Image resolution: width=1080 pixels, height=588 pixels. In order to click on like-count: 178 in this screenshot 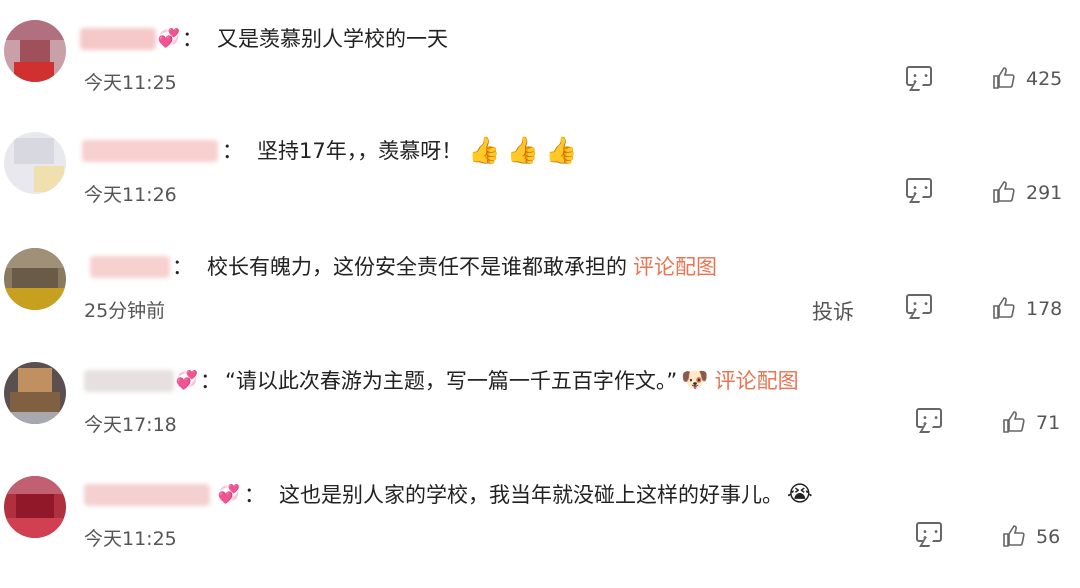, I will do `click(1044, 309)`.